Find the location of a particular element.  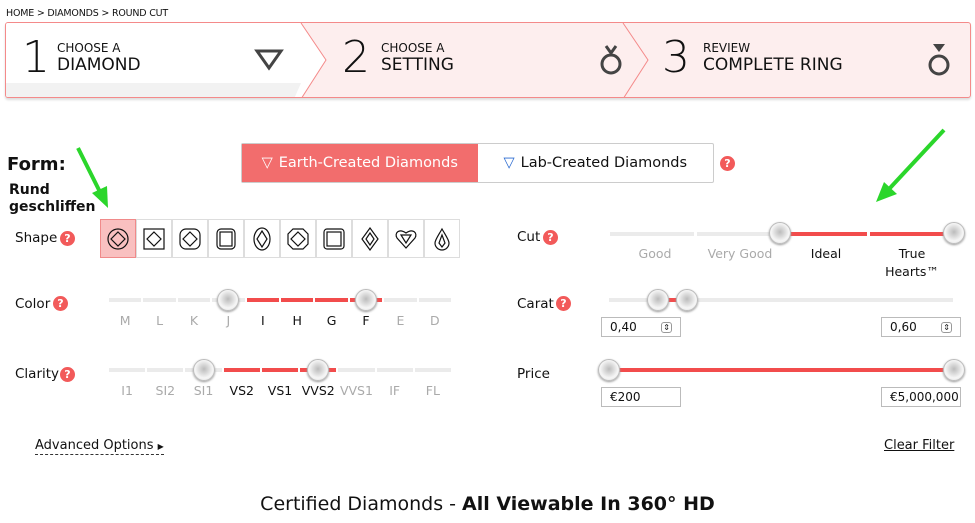

shape-option-marquise is located at coordinates (370, 238).